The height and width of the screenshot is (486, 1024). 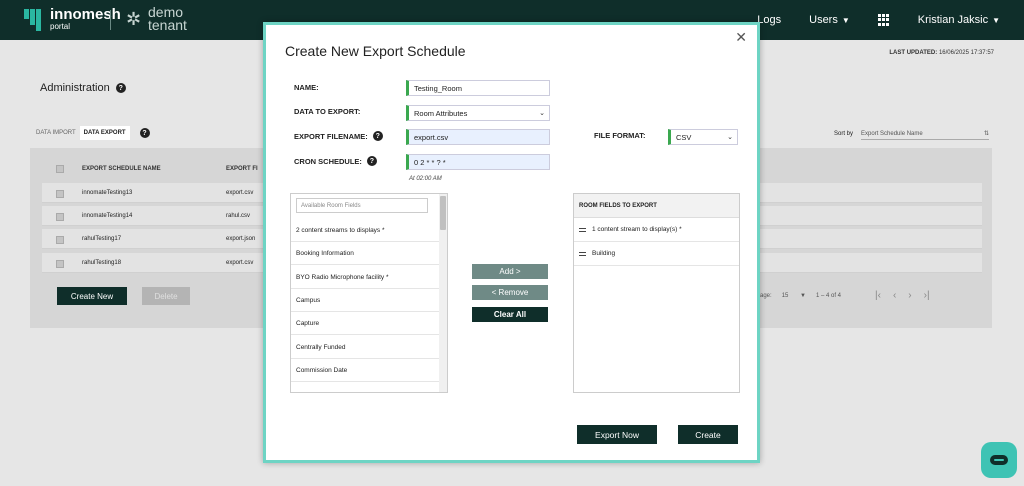 I want to click on logo-divider, so click(x=110, y=20).